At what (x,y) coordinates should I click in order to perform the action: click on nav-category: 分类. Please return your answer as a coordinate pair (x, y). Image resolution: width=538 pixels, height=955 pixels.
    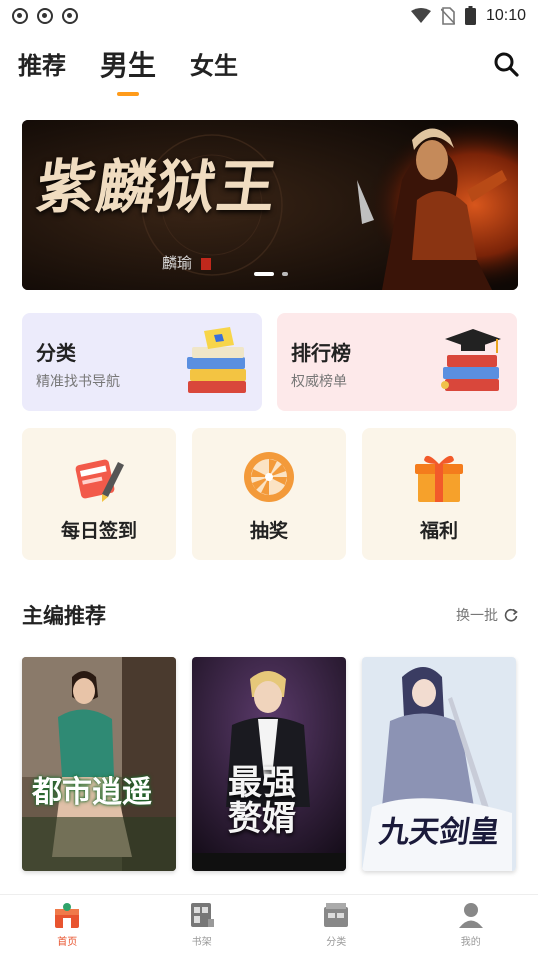
    Looking at the image, I should click on (336, 925).